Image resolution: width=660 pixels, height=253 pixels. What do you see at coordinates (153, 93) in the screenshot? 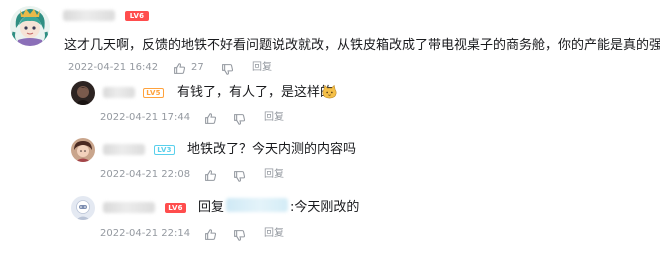
I see `level-badge: LV5` at bounding box center [153, 93].